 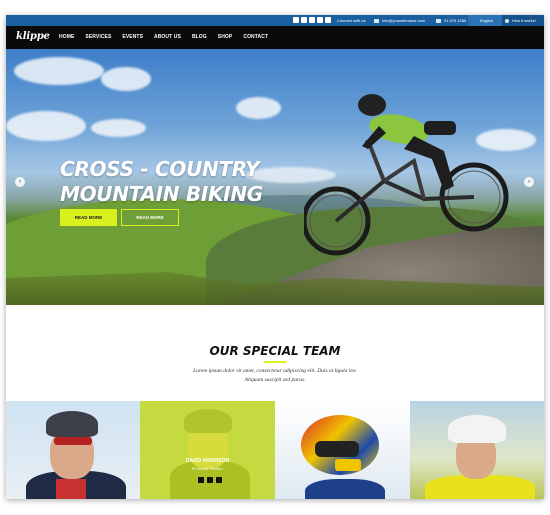 I want to click on chevron-left-icon: ‹, so click(x=20, y=182).